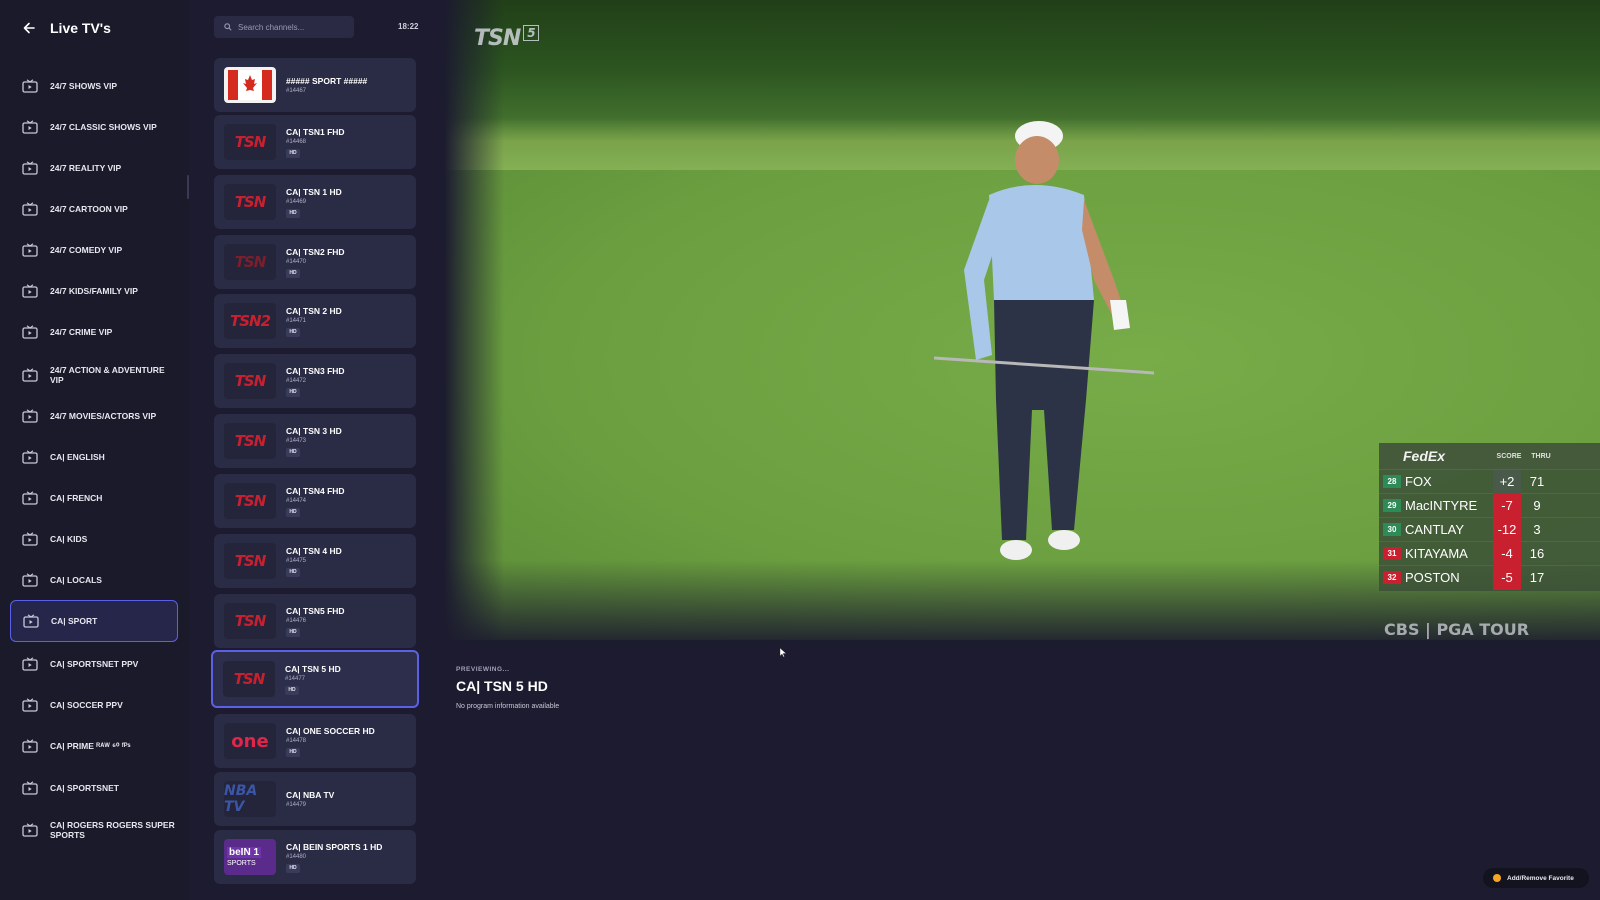 The height and width of the screenshot is (900, 1600). Describe the element at coordinates (315, 741) in the screenshot. I see `channel-card: one CA| ONE SOCCER HD #14478 HD` at that location.